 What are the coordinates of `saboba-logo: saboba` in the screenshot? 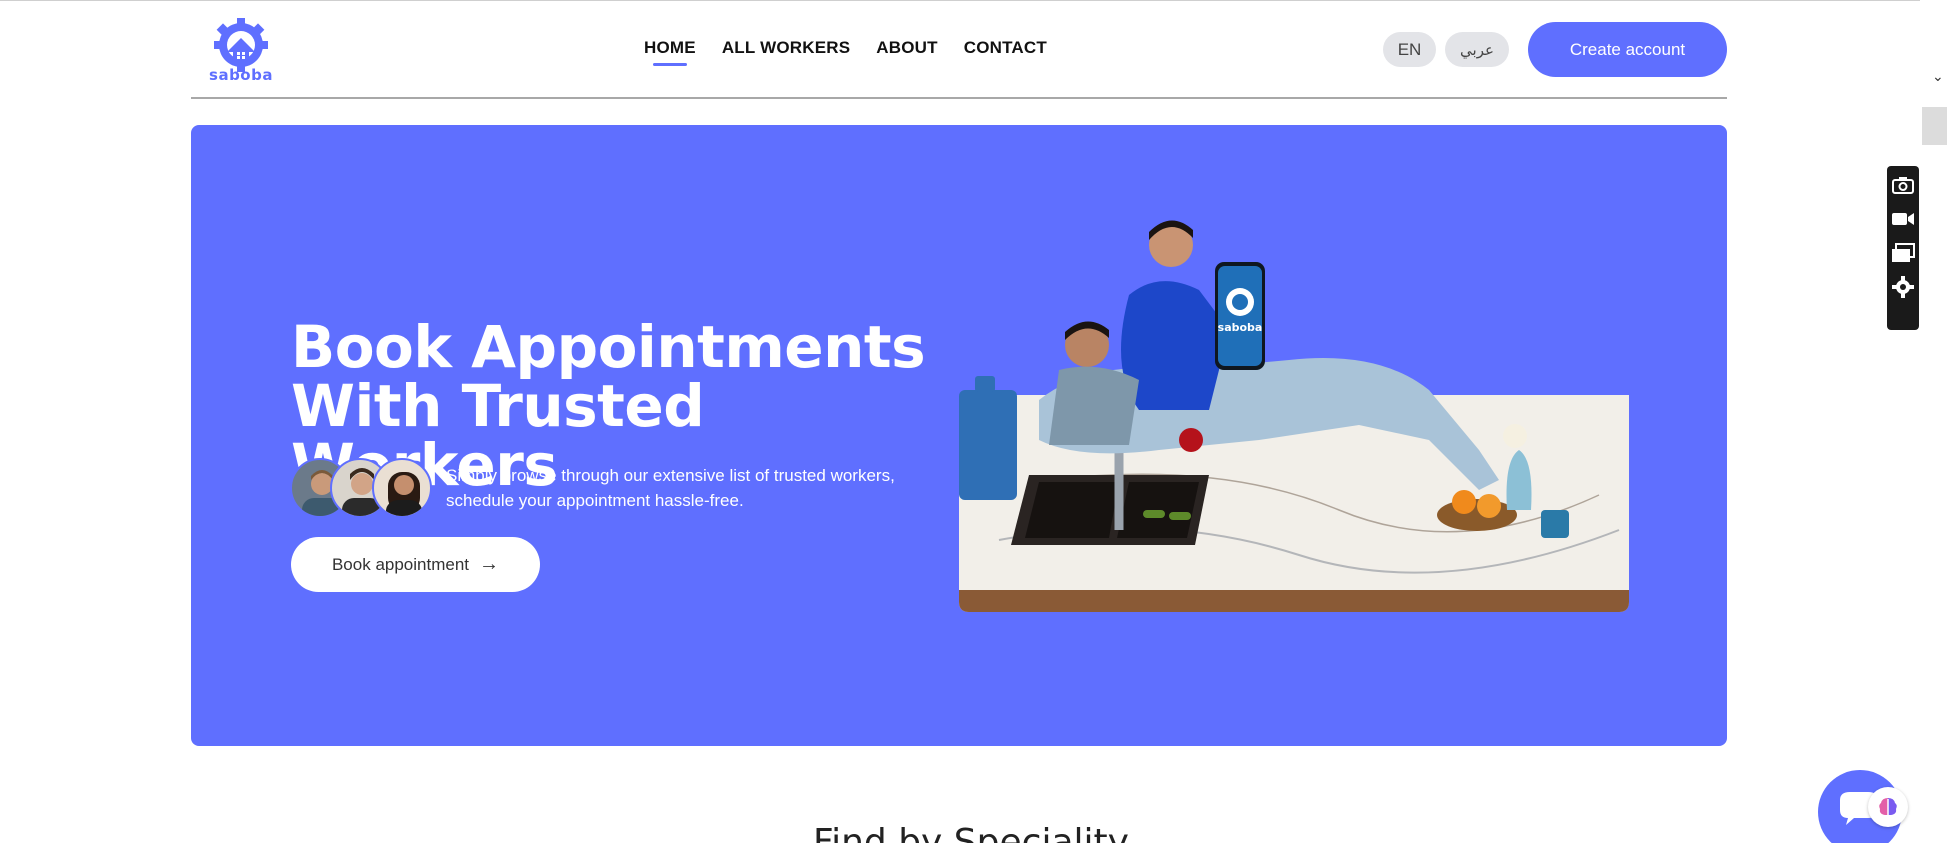 It's located at (241, 51).